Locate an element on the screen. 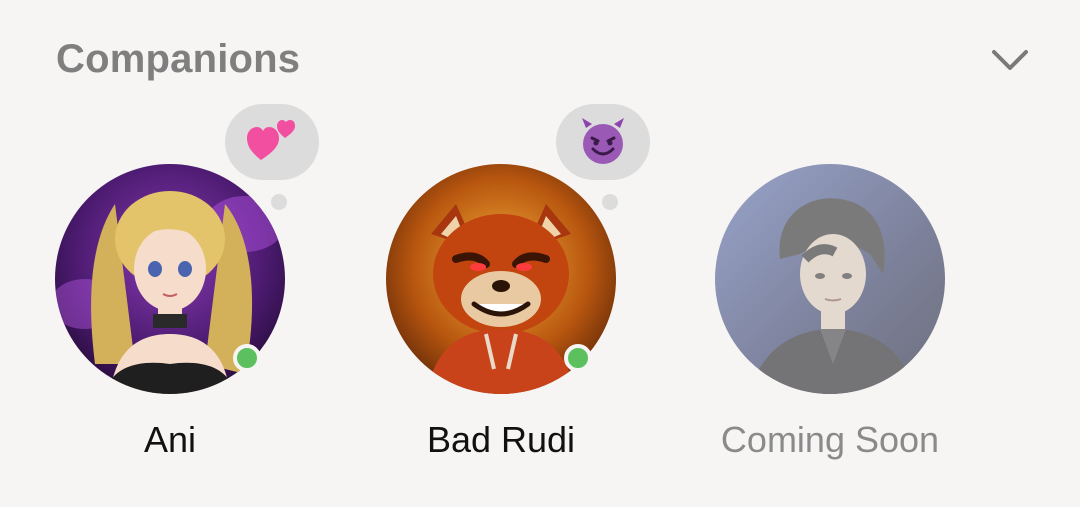 The image size is (1080, 507). collapse-button is located at coordinates (1010, 60).